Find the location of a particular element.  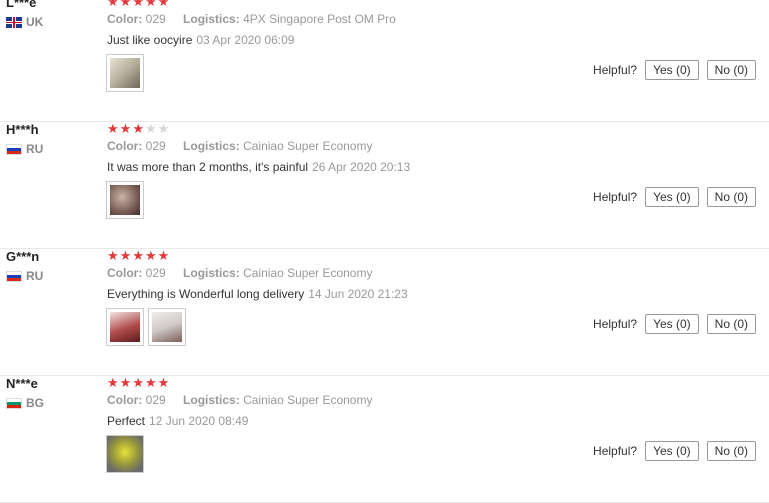

review-comment: Everything is Wonderful long delivery is located at coordinates (206, 294).